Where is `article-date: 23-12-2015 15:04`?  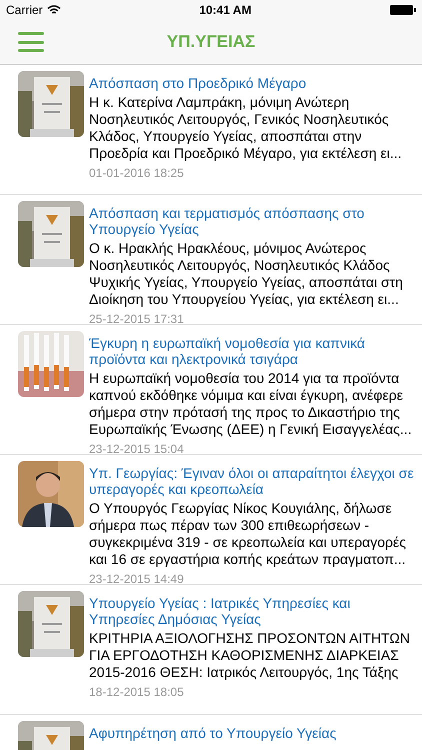 article-date: 23-12-2015 15:04 is located at coordinates (137, 449).